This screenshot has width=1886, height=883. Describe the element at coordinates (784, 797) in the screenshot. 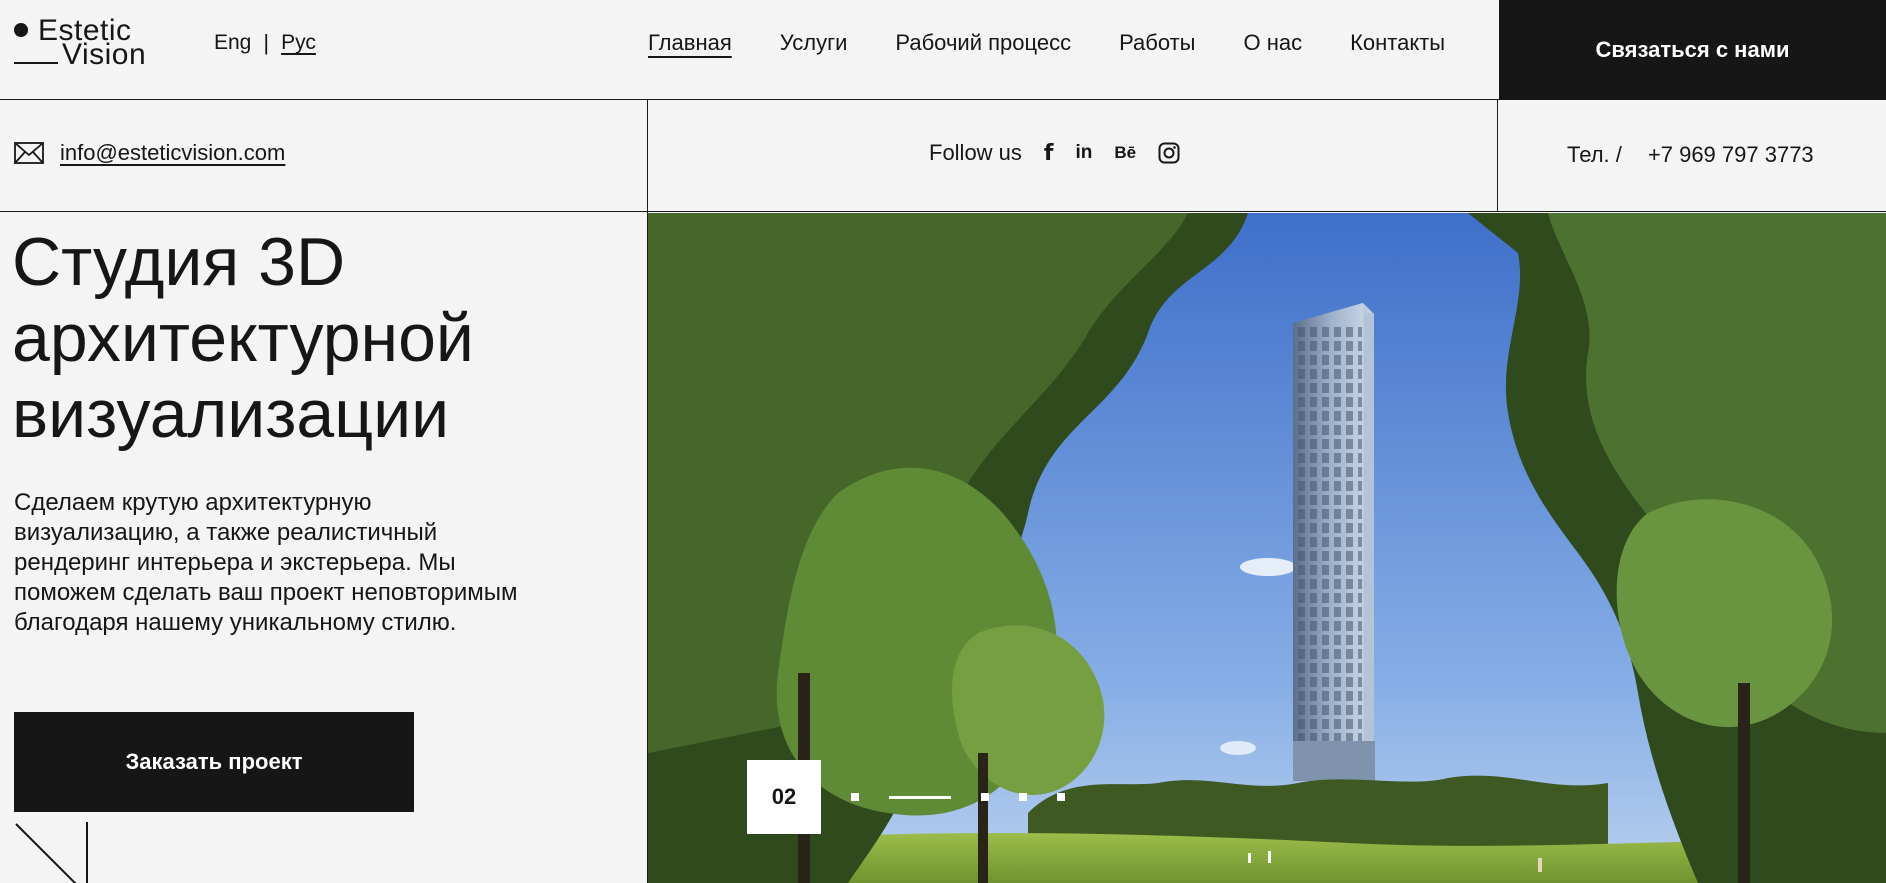

I see `slide-number: 02` at that location.